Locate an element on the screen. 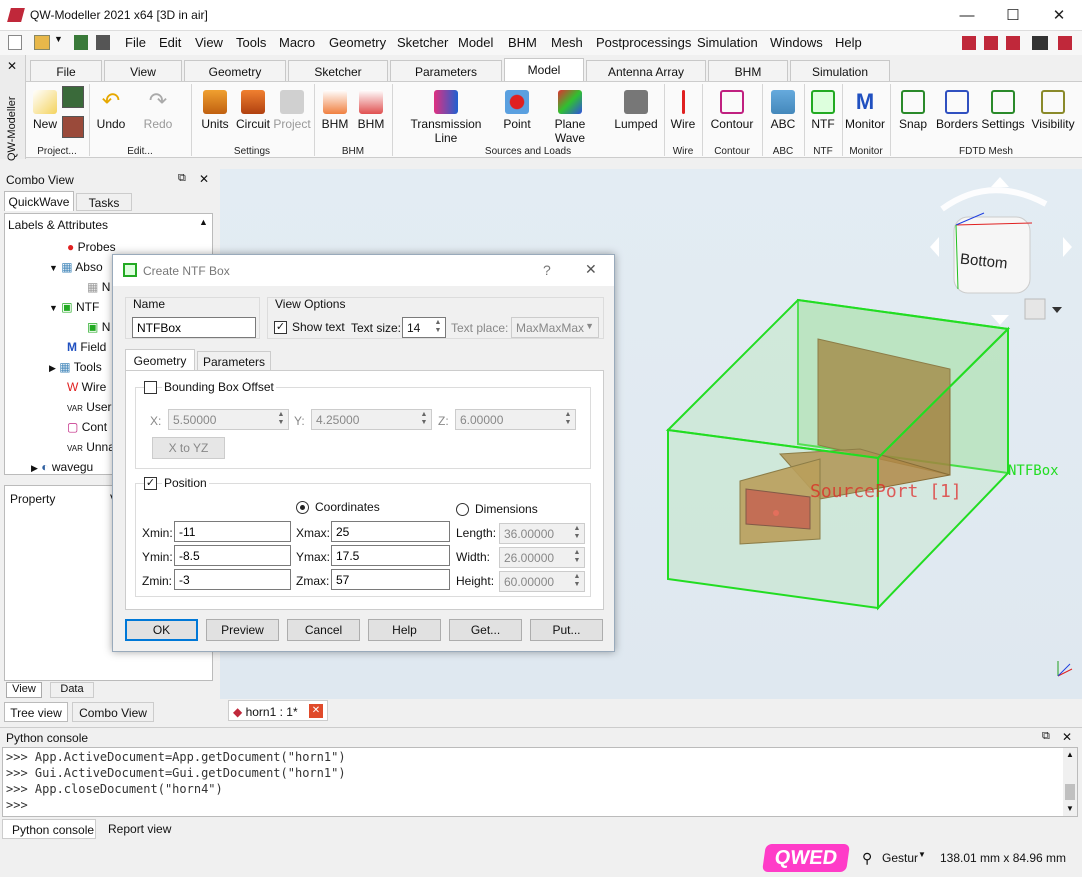  tree-item-tools: ▶ ▦ Tools is located at coordinates (75, 367).